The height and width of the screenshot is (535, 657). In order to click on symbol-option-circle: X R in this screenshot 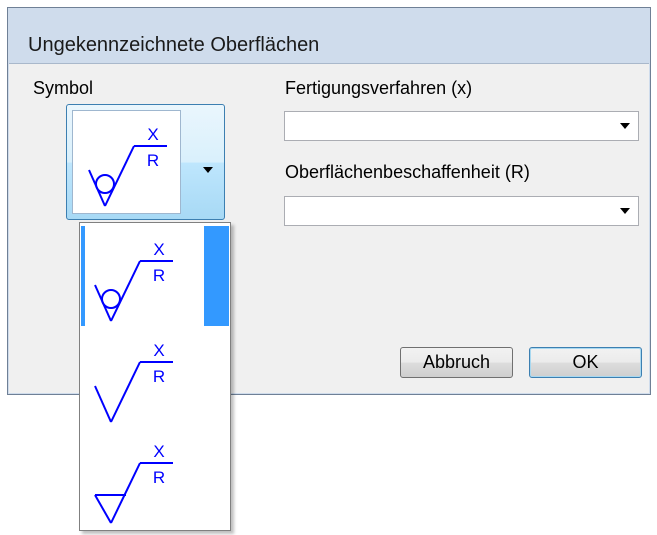, I will do `click(155, 276)`.